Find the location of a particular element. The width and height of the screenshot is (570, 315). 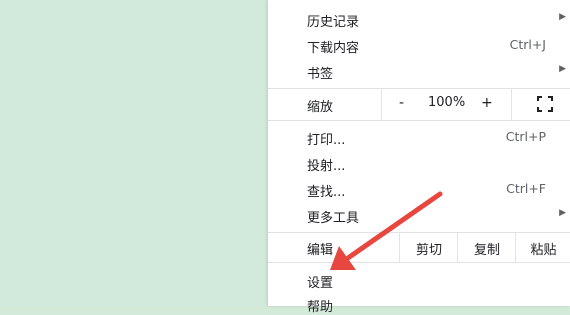

cut-label: 剪切 is located at coordinates (428, 250).